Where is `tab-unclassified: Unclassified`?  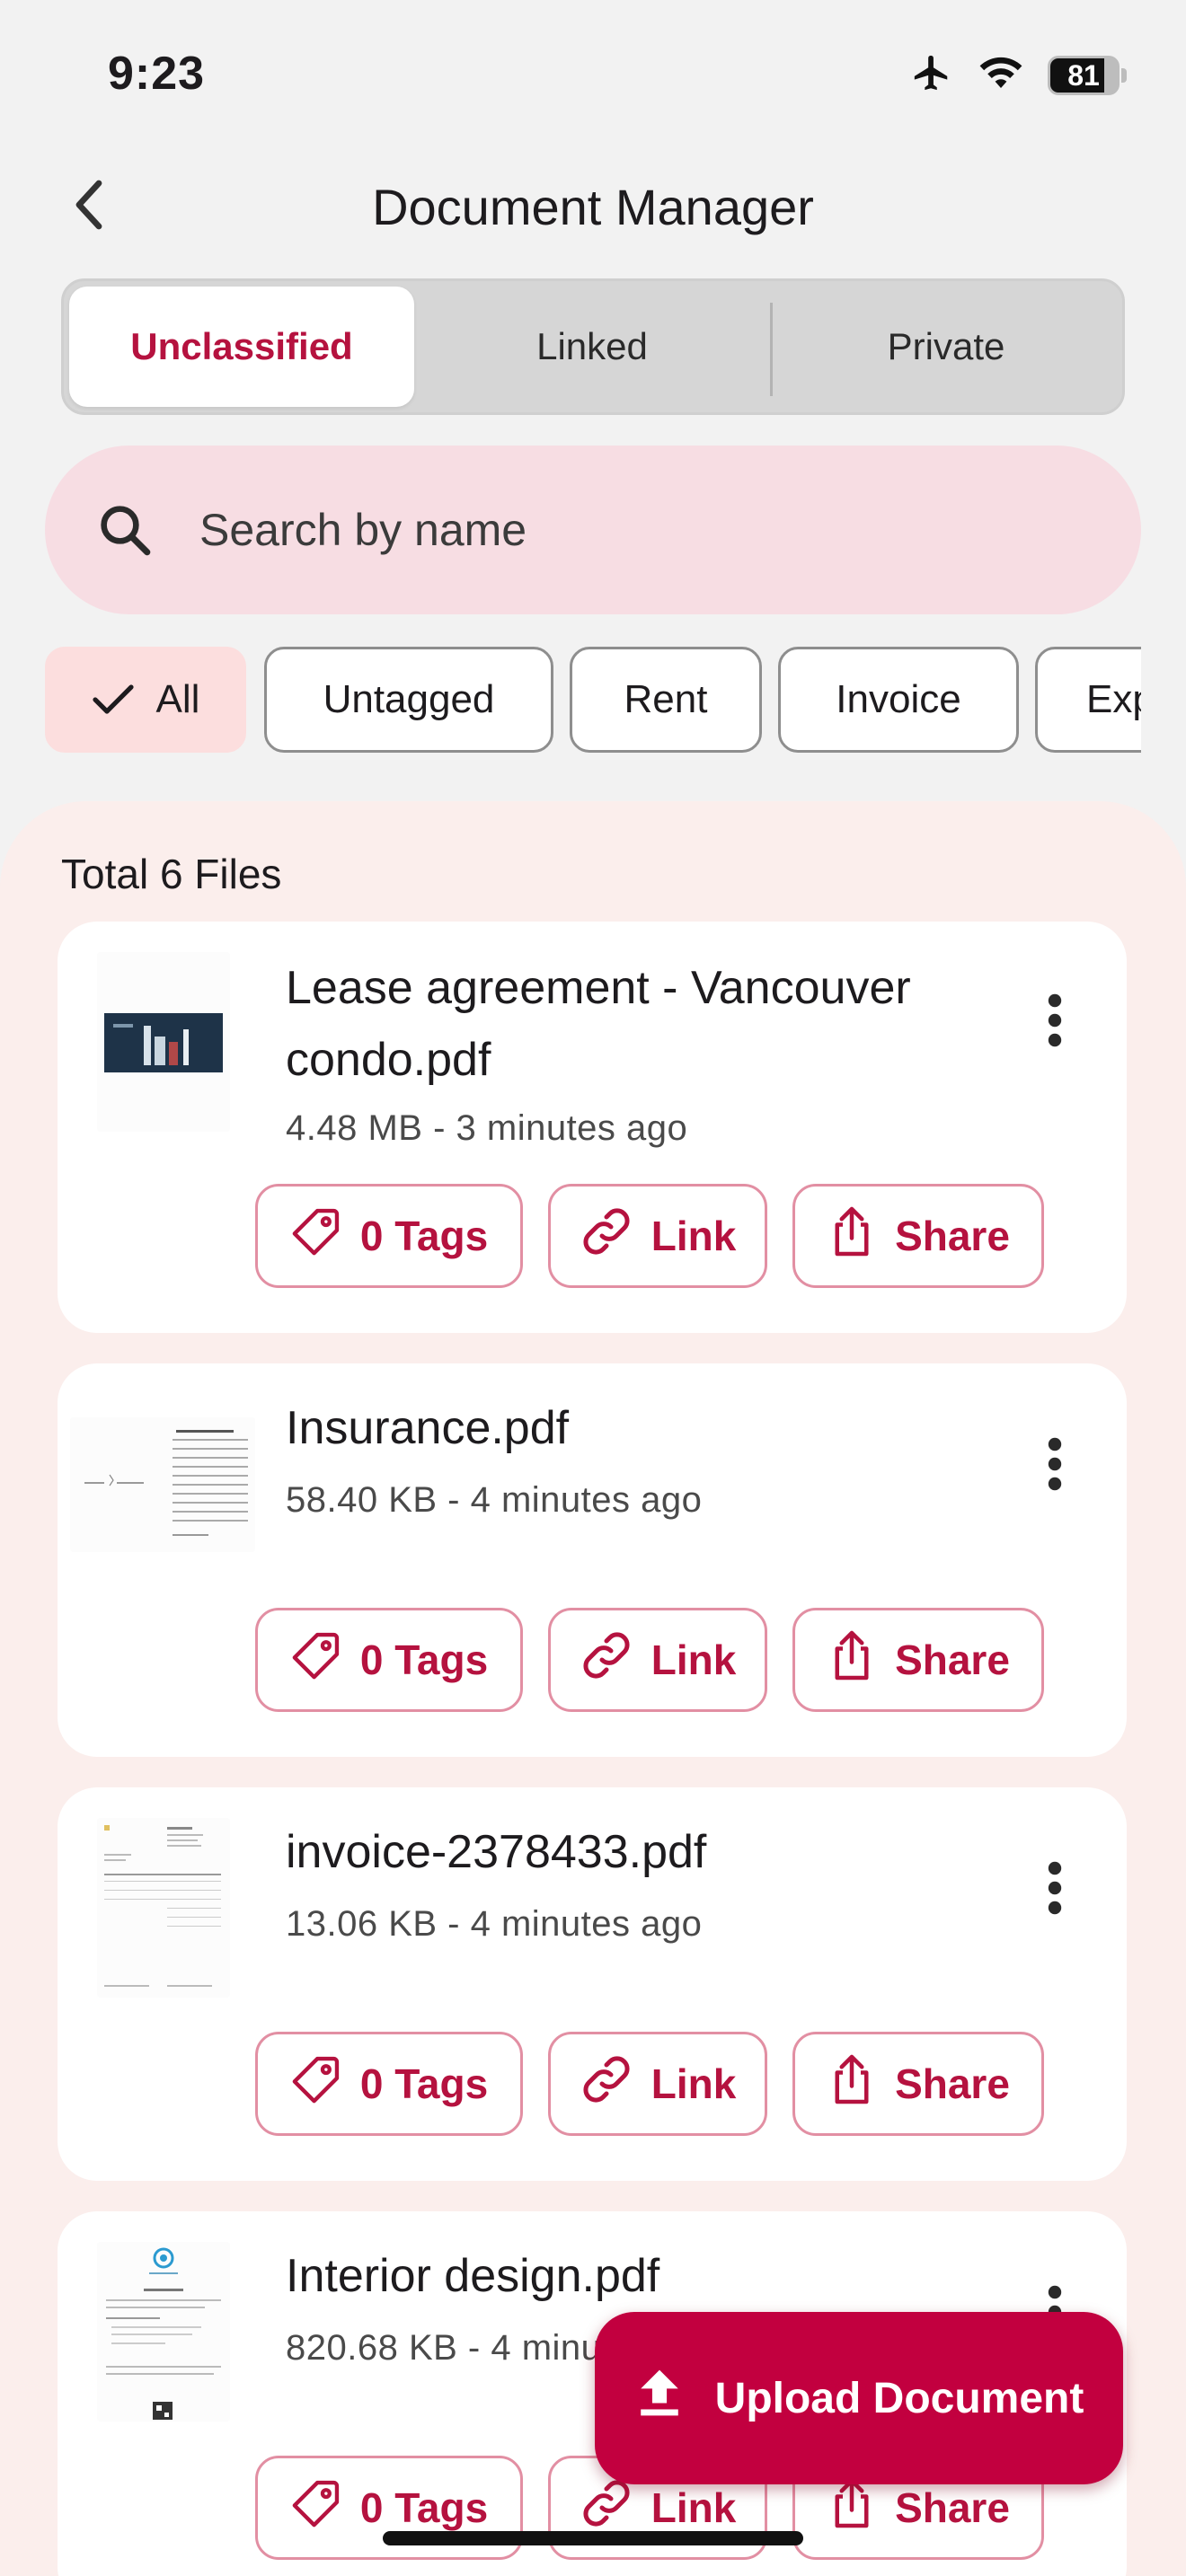
tab-unclassified: Unclassified is located at coordinates (241, 347).